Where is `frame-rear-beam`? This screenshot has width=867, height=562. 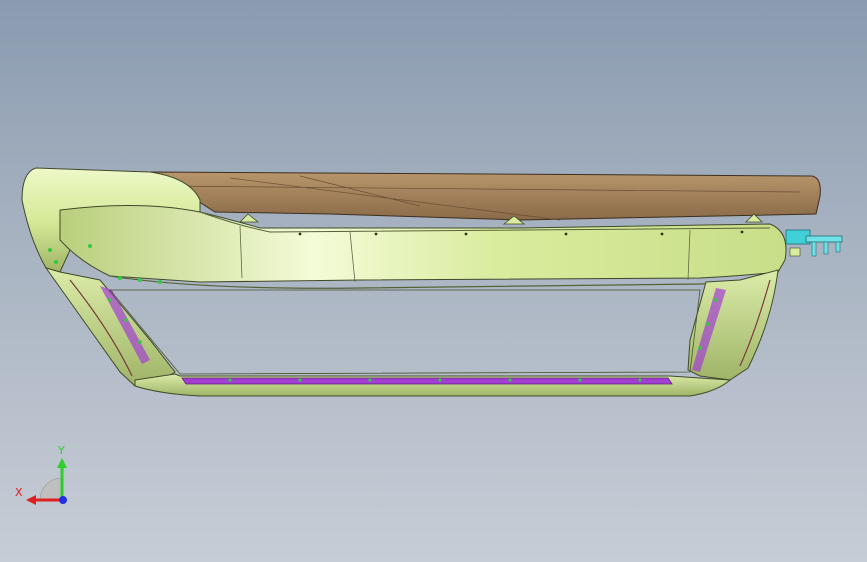 frame-rear-beam is located at coordinates (433, 385).